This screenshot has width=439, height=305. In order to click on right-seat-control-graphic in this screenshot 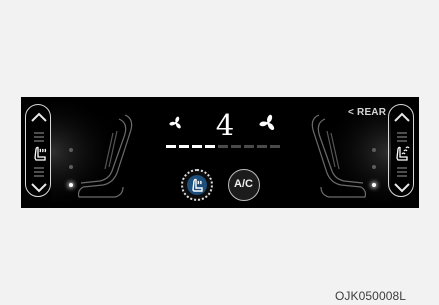, I will do `click(402, 152)`.